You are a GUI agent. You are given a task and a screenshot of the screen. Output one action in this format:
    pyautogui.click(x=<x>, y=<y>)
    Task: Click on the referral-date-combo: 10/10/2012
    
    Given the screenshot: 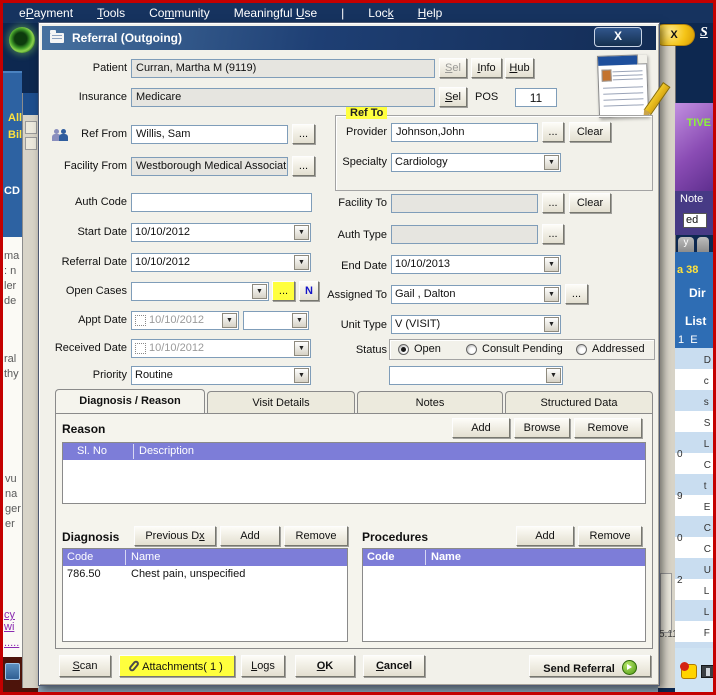 What is the action you would take?
    pyautogui.click(x=221, y=262)
    